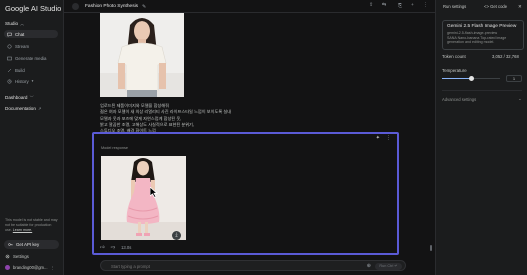 The height and width of the screenshot is (275, 527). What do you see at coordinates (31, 97) in the screenshot?
I see `chevron-down-icon: ﹀` at bounding box center [31, 97].